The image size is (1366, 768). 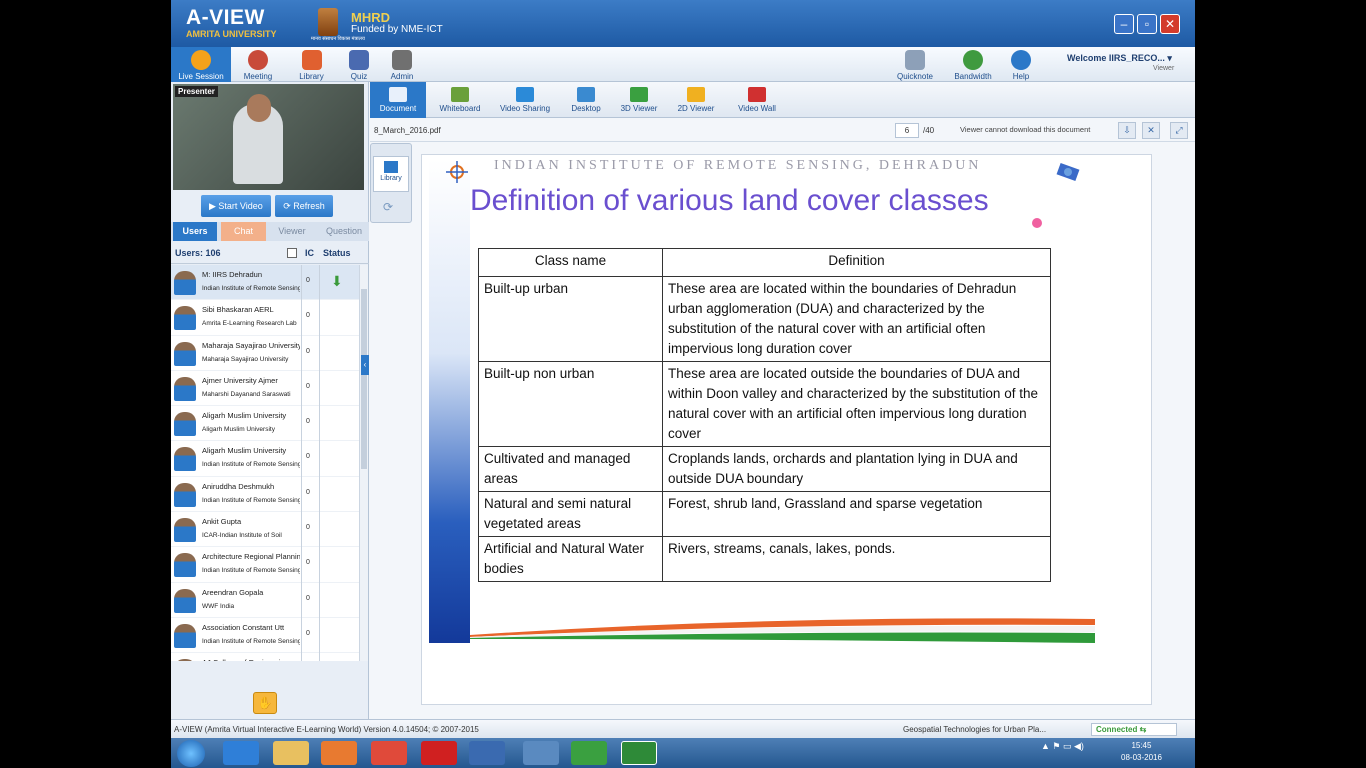 What do you see at coordinates (198, 253) in the screenshot?
I see `users-count: Users: 106` at bounding box center [198, 253].